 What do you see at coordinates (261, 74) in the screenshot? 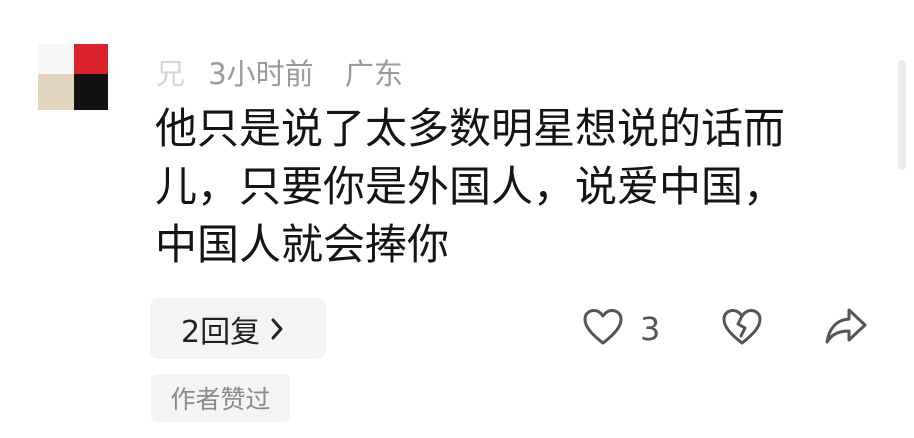
I see `comment-time: 3小时前` at bounding box center [261, 74].